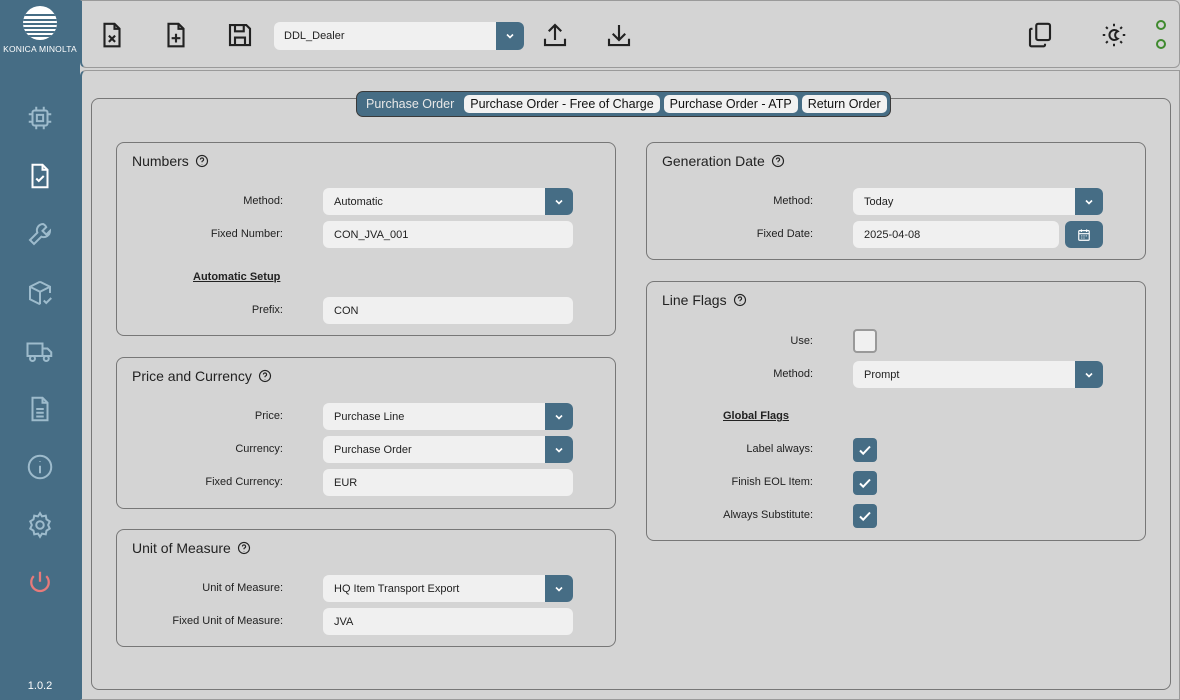 This screenshot has width=1180, height=700. I want to click on use-label: Use:, so click(801, 341).